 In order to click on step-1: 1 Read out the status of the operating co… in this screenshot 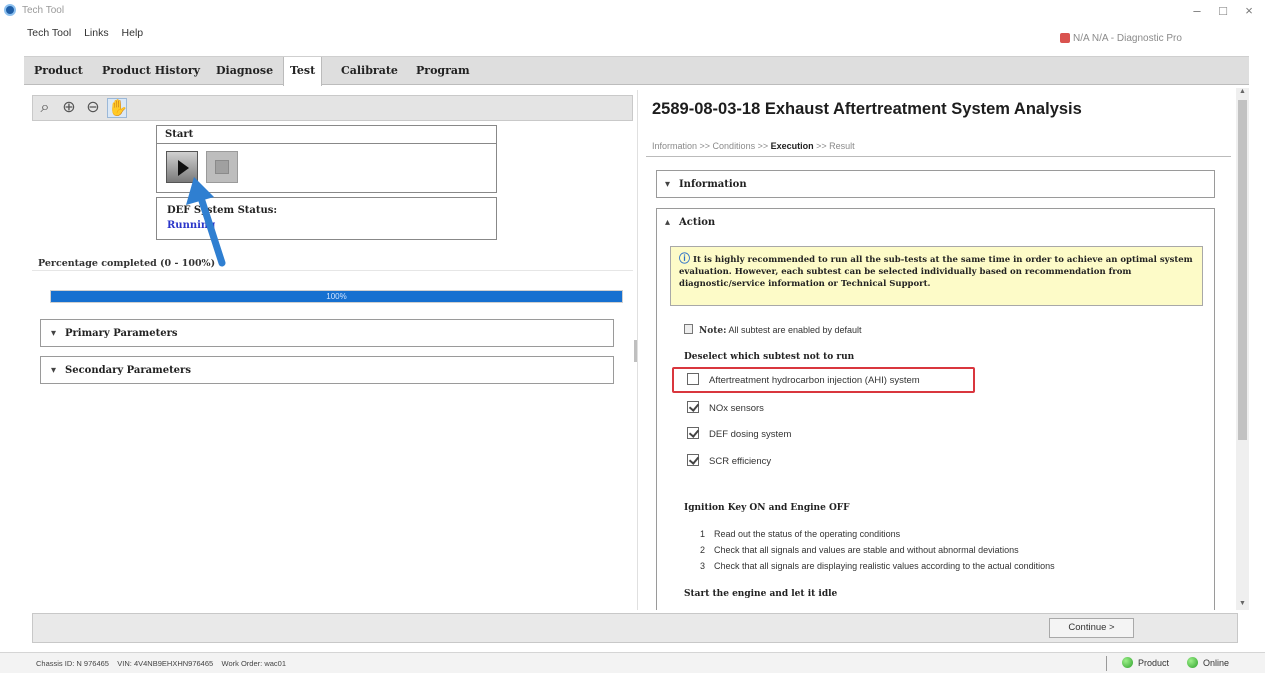, I will do `click(800, 534)`.